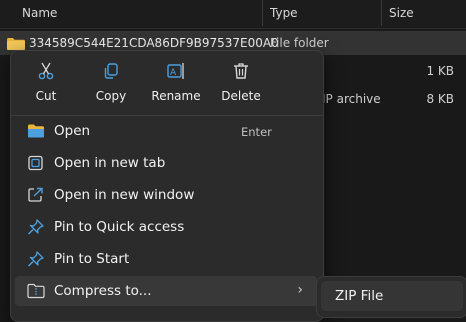 The height and width of the screenshot is (322, 466). I want to click on new-window-icon, so click(35, 194).